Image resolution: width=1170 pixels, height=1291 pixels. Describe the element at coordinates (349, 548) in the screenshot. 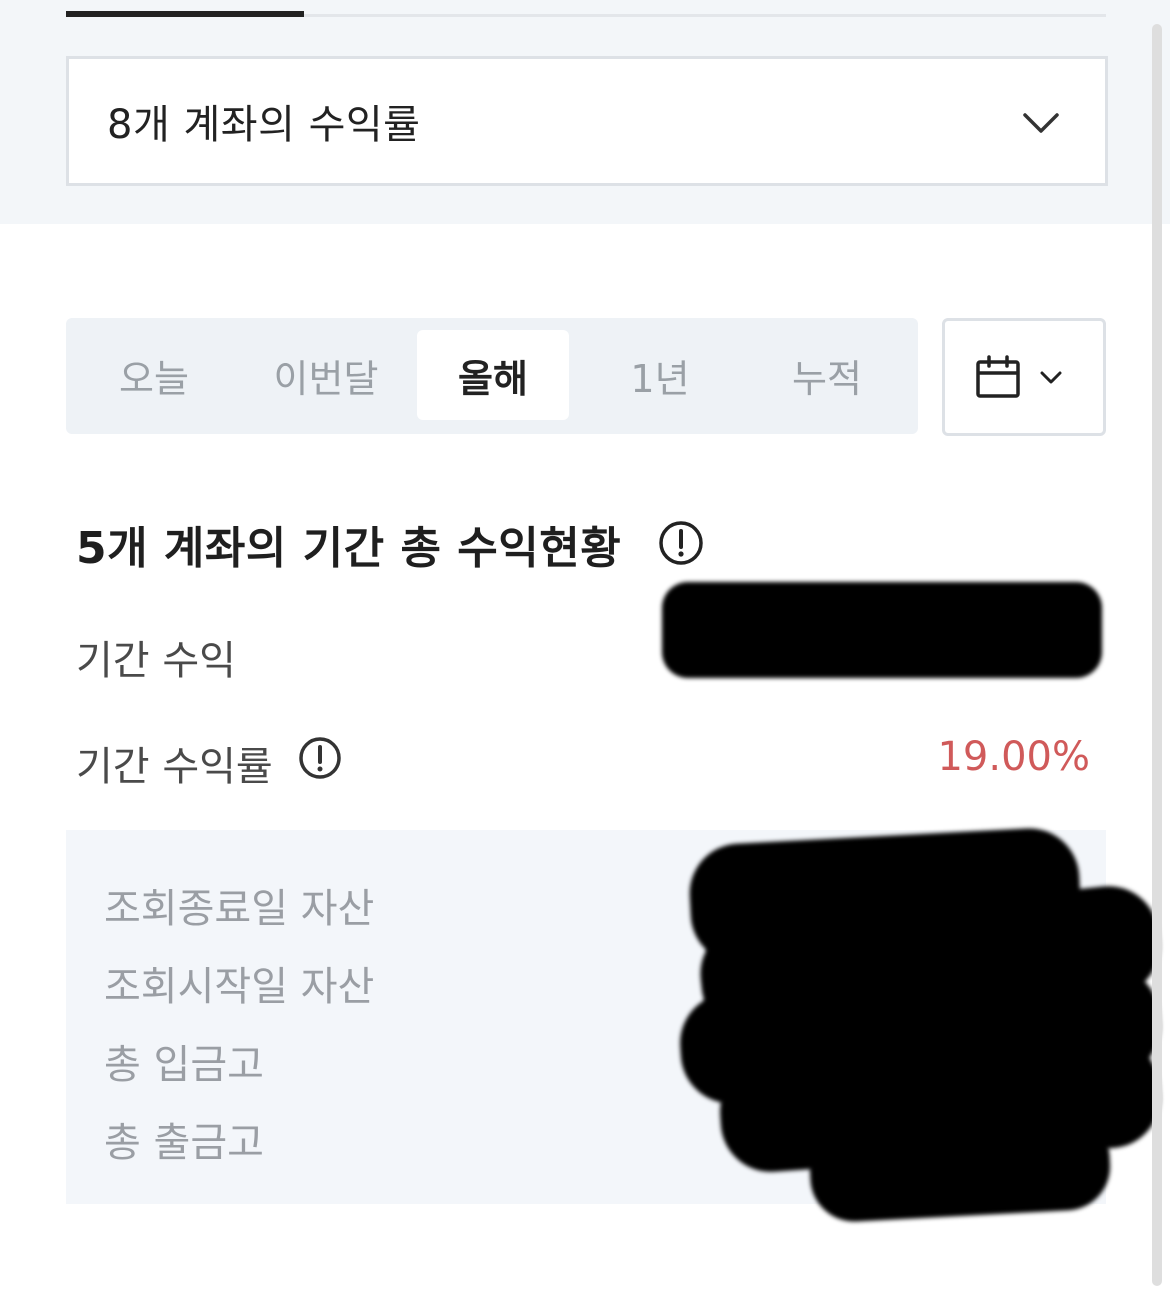

I see `summary-title: 5개 계좌의 기간 총 수익현황` at that location.